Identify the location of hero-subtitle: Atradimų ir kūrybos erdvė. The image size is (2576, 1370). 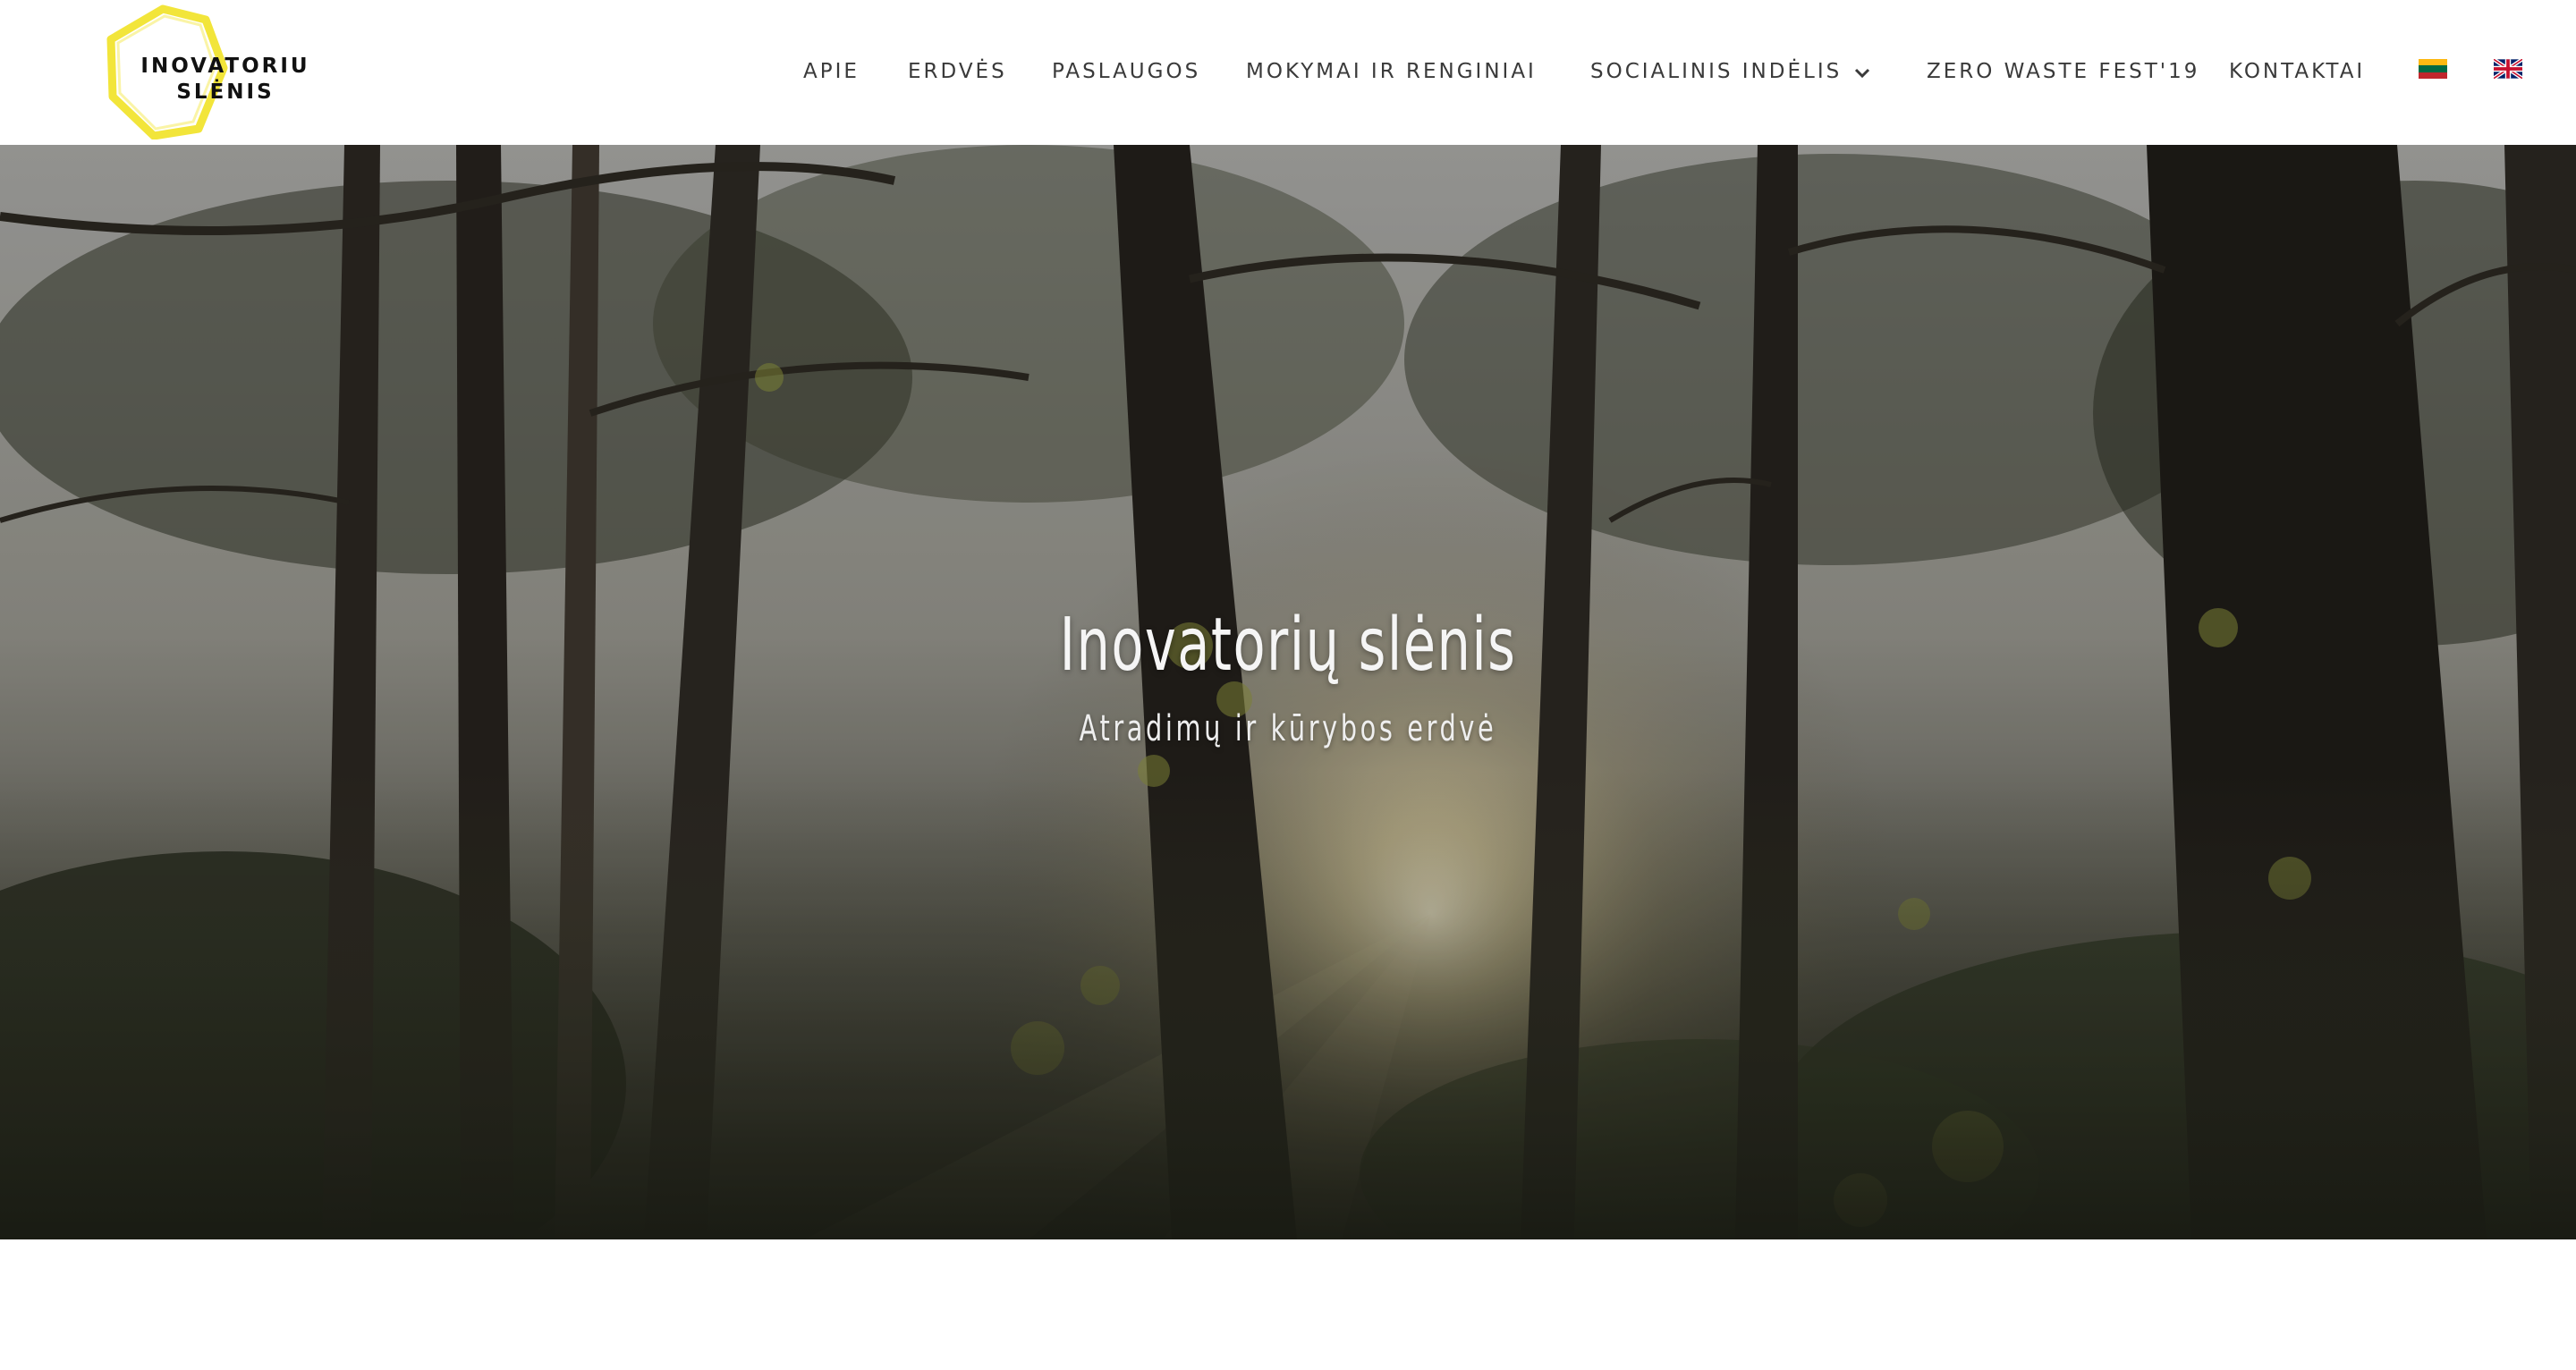
(1288, 728).